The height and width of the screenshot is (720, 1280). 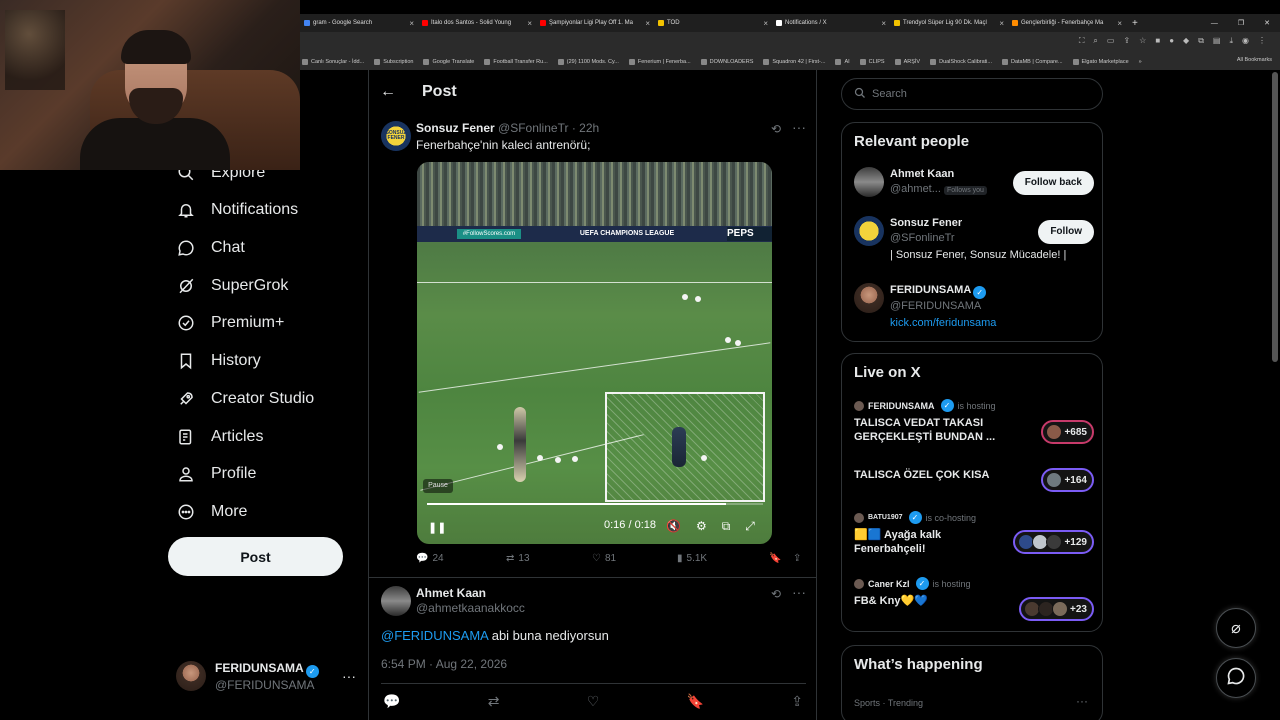 What do you see at coordinates (1100, 62) in the screenshot?
I see `bookmark: Elgato Marketplace` at bounding box center [1100, 62].